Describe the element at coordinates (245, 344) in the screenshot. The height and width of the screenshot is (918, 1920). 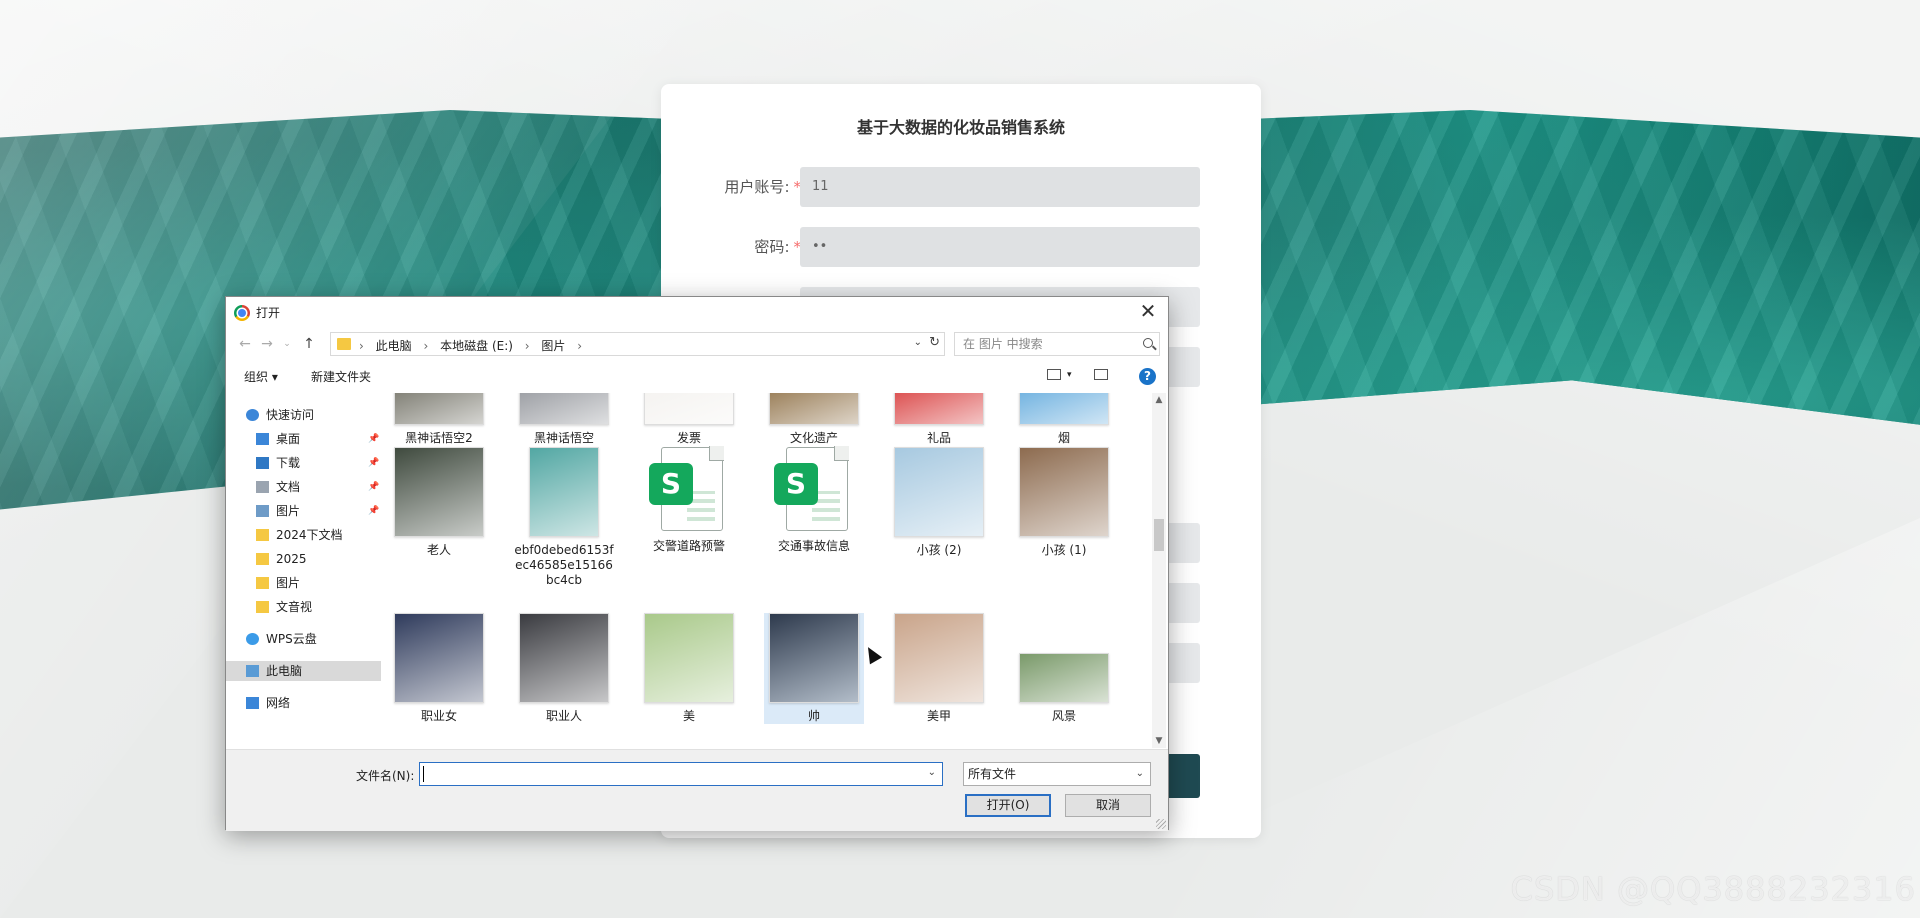
I see `back-arrow-icon: ←` at that location.